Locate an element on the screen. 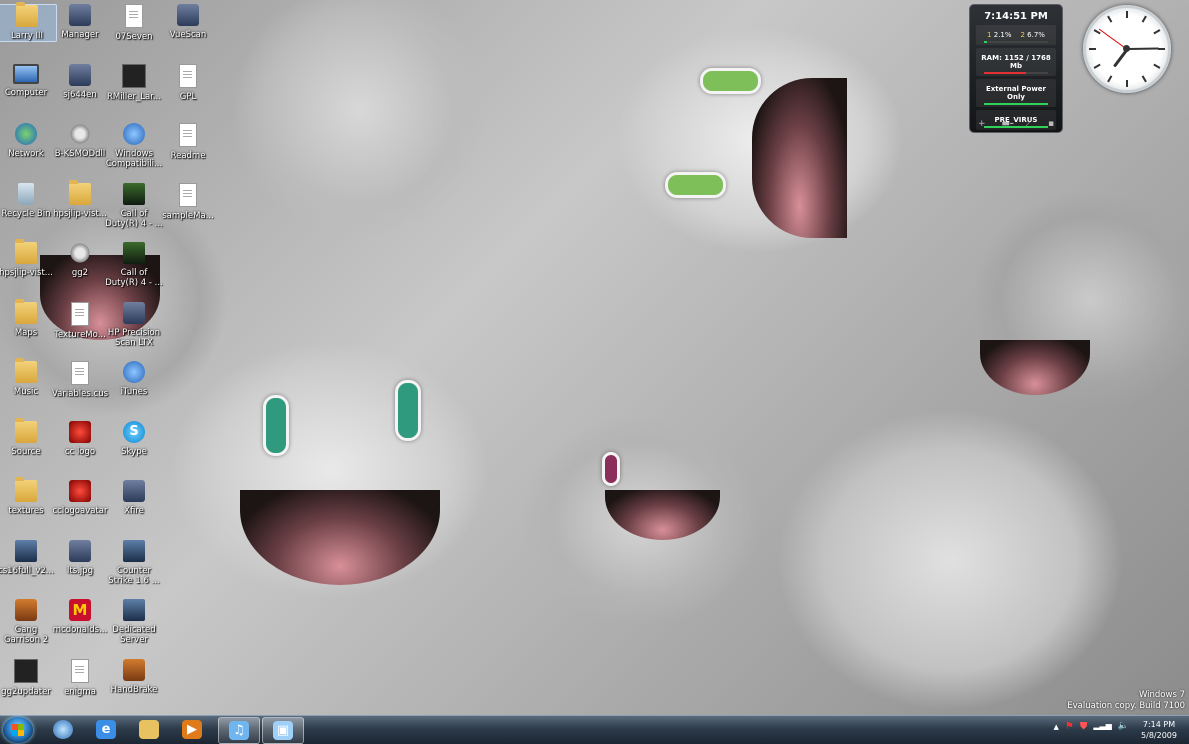  desktop-icon-manager: Manager is located at coordinates (80, 22).